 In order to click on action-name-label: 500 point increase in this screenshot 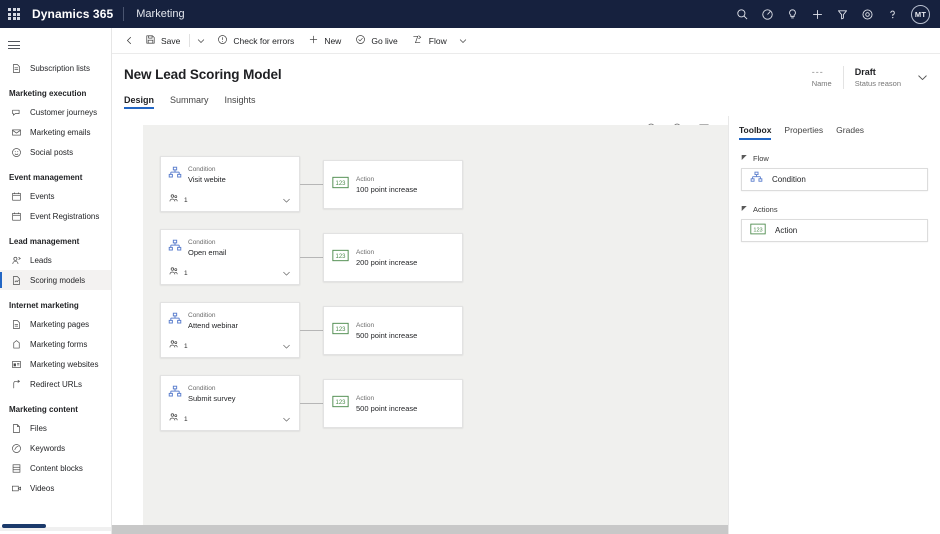, I will do `click(387, 408)`.